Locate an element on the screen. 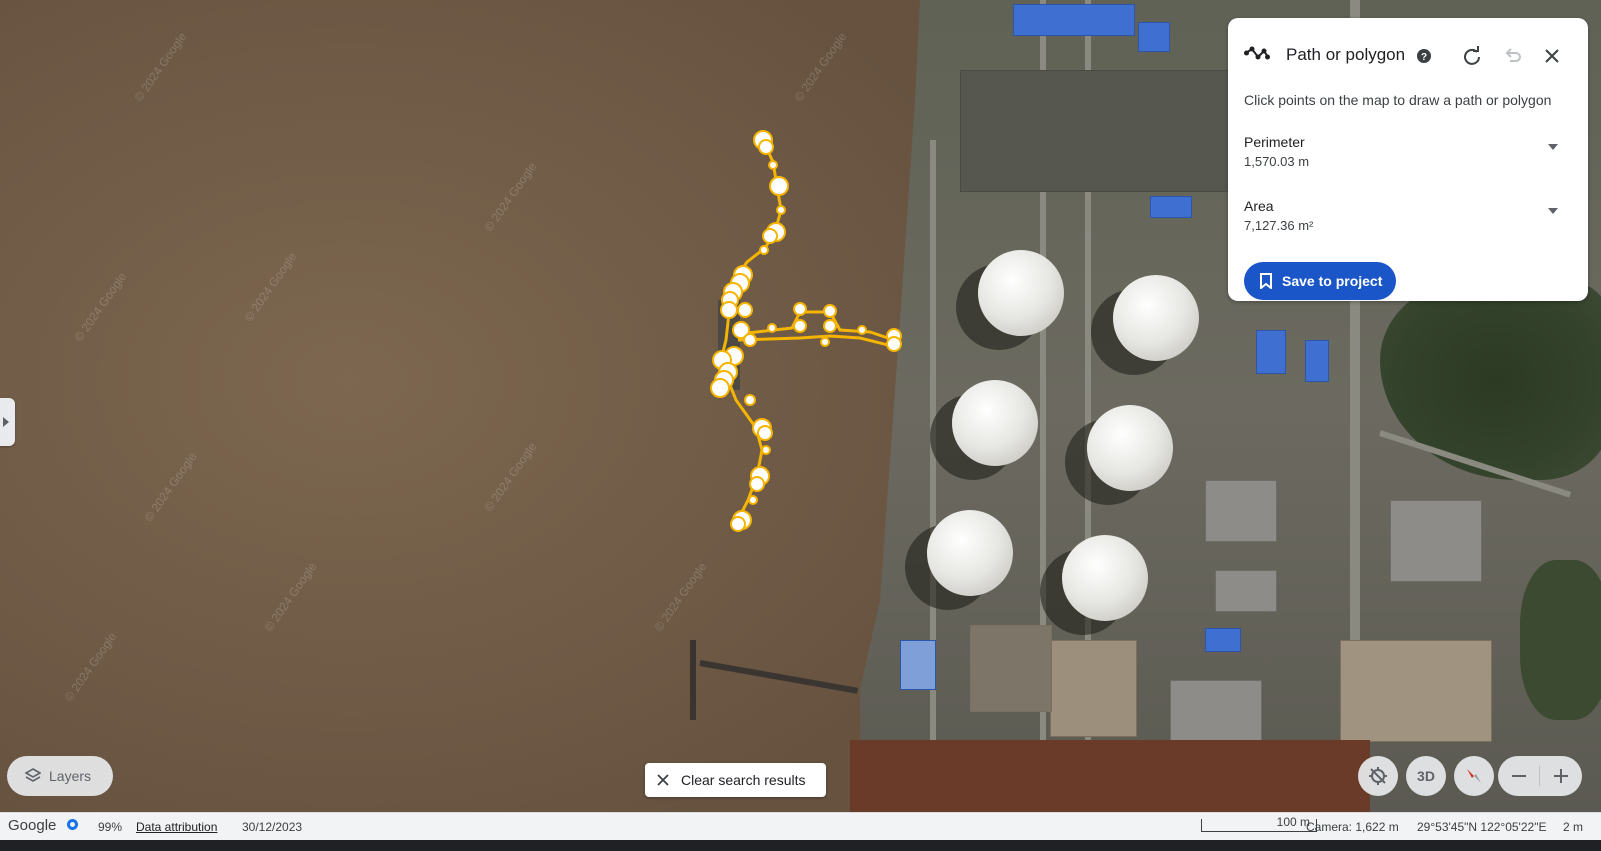 The image size is (1601, 851). scale-bar: 100 m is located at coordinates (1259, 823).